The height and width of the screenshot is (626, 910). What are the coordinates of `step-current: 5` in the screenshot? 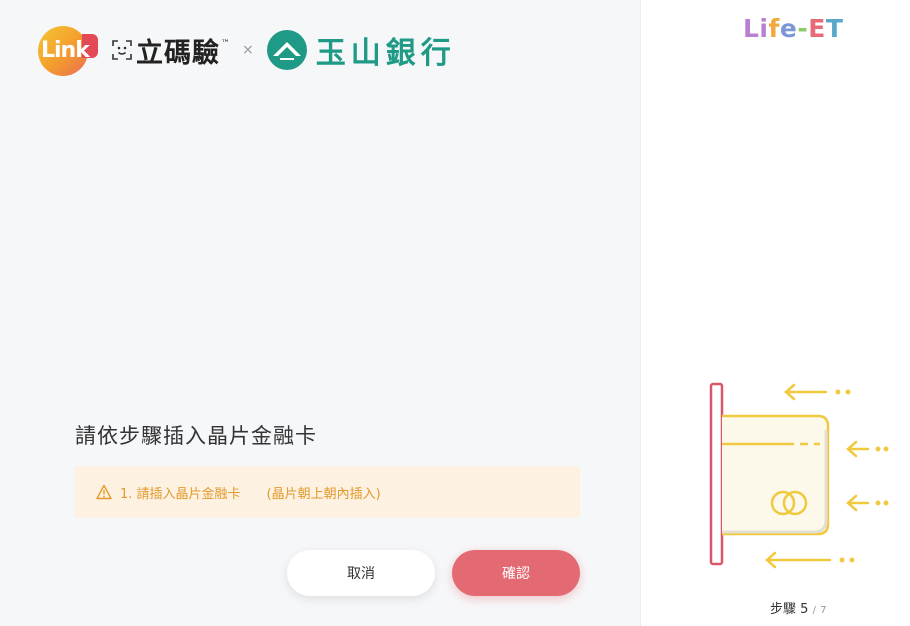 It's located at (804, 609).